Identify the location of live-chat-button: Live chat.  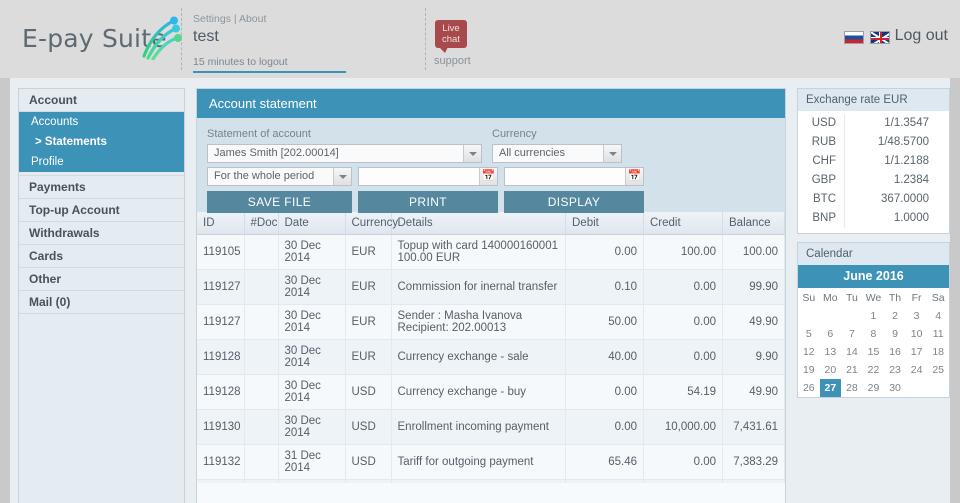
(451, 36).